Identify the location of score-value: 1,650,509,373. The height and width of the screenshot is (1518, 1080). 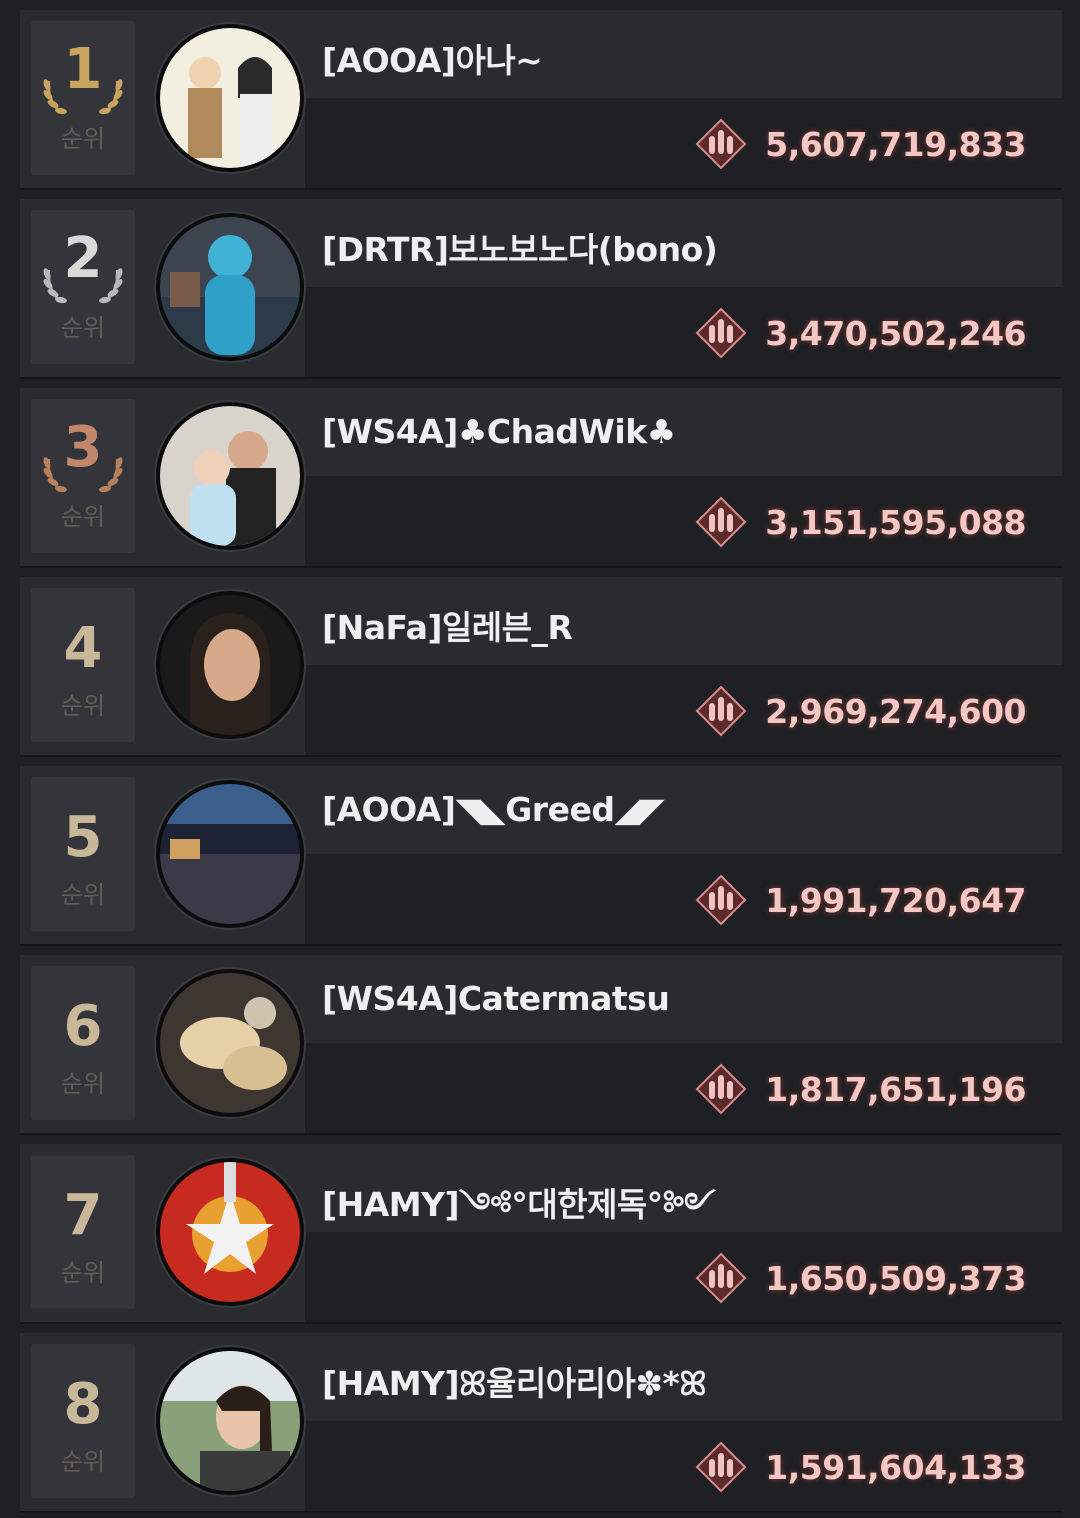
(895, 1278).